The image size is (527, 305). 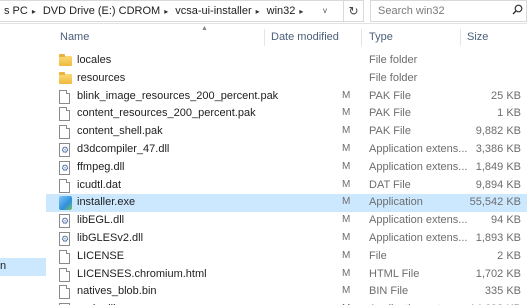 I want to click on file-name: content_resources_200_percent.pak, so click(x=166, y=113).